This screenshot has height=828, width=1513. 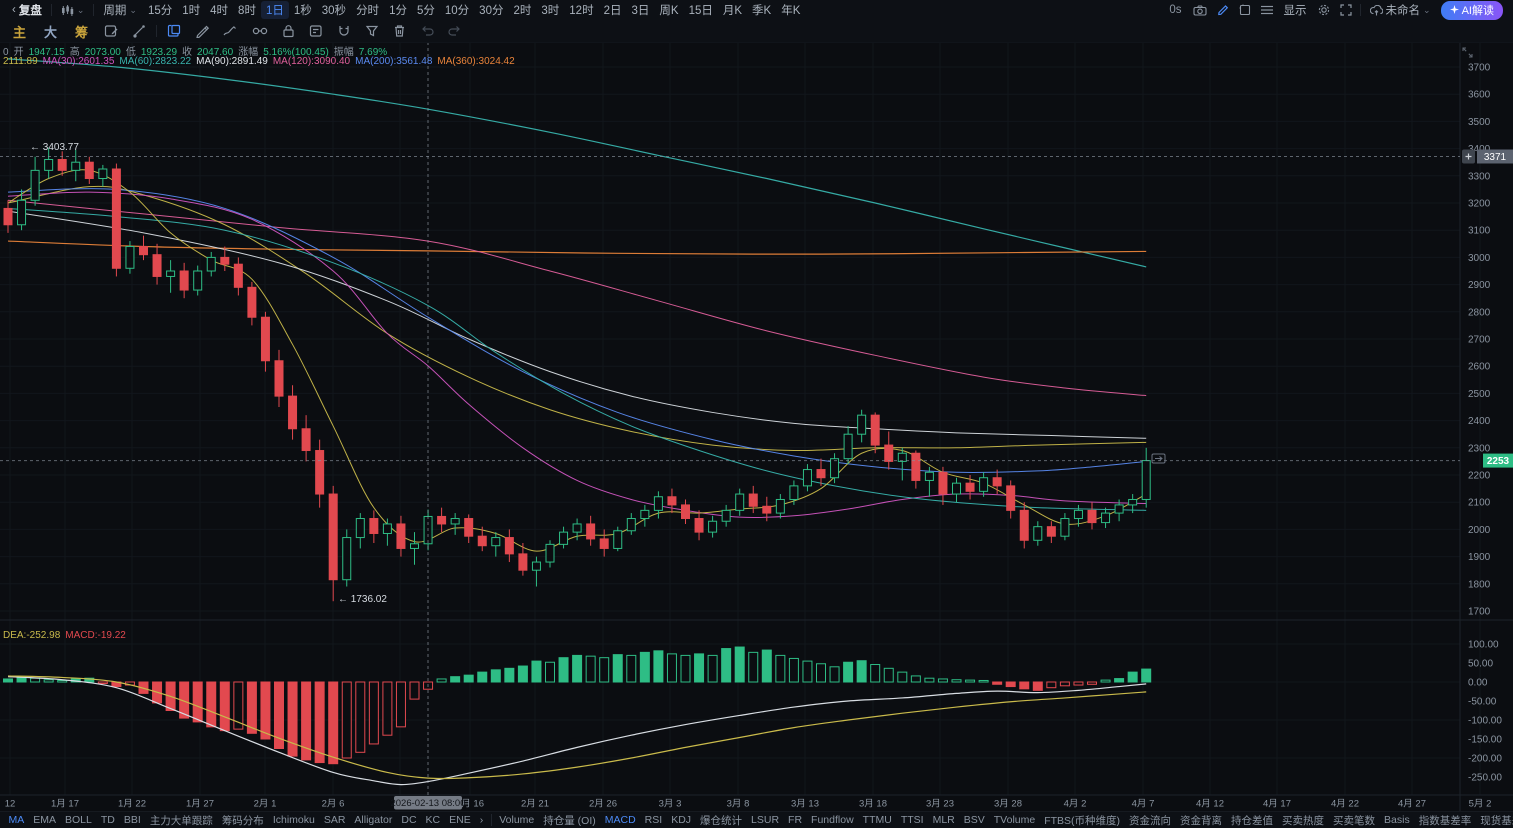 I want to click on replay-speed: 0s, so click(x=1175, y=10).